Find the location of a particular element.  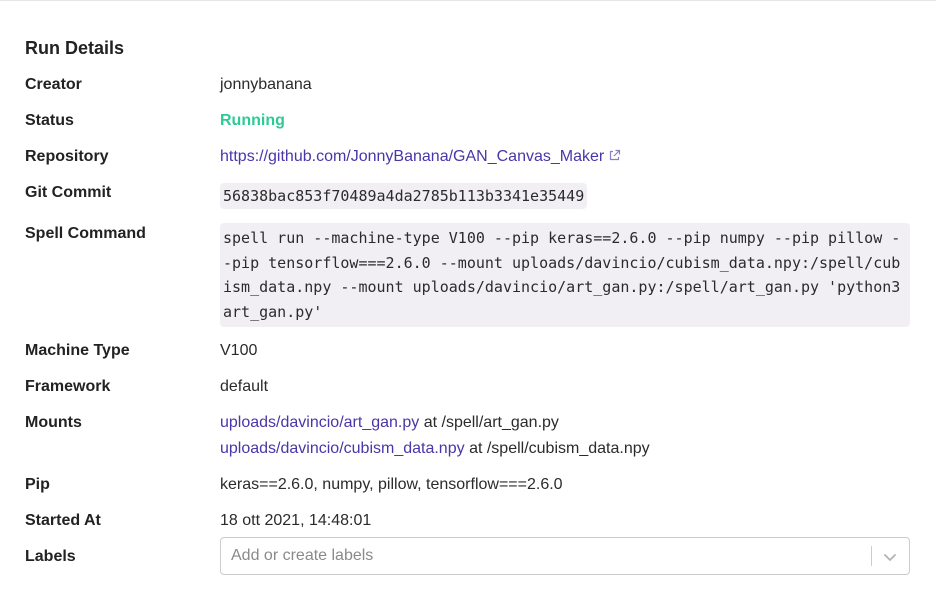

labels-select: Add or create labels is located at coordinates (565, 556).